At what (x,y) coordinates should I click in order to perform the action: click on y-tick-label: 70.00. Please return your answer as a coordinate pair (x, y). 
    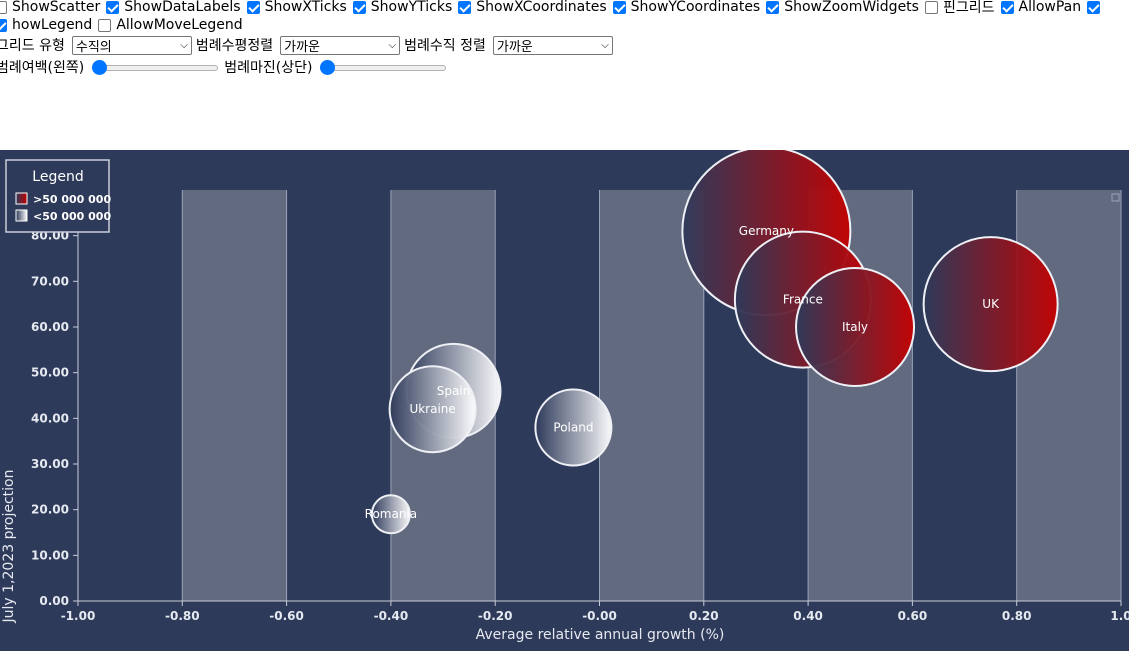
    Looking at the image, I should click on (50, 281).